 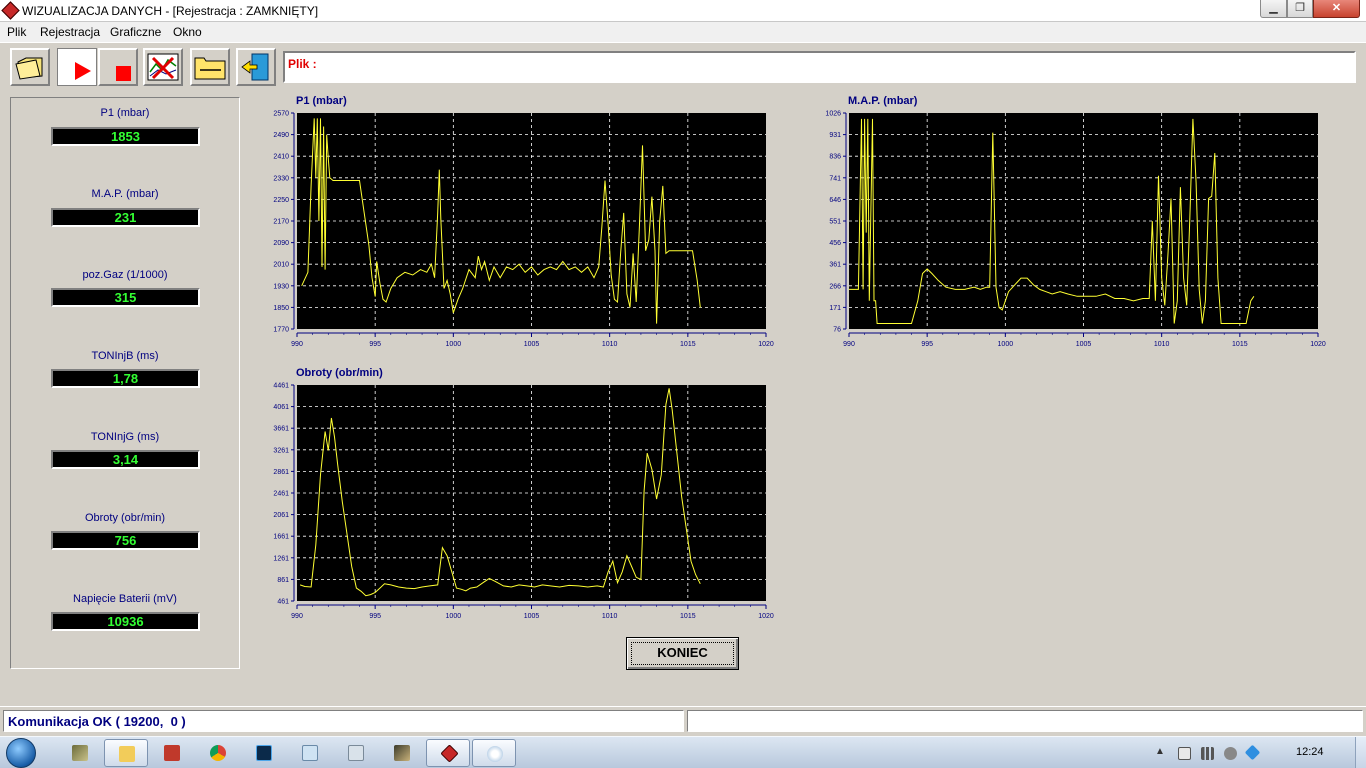 I want to click on chart-title-map: M.A.P. (mbar), so click(x=883, y=101).